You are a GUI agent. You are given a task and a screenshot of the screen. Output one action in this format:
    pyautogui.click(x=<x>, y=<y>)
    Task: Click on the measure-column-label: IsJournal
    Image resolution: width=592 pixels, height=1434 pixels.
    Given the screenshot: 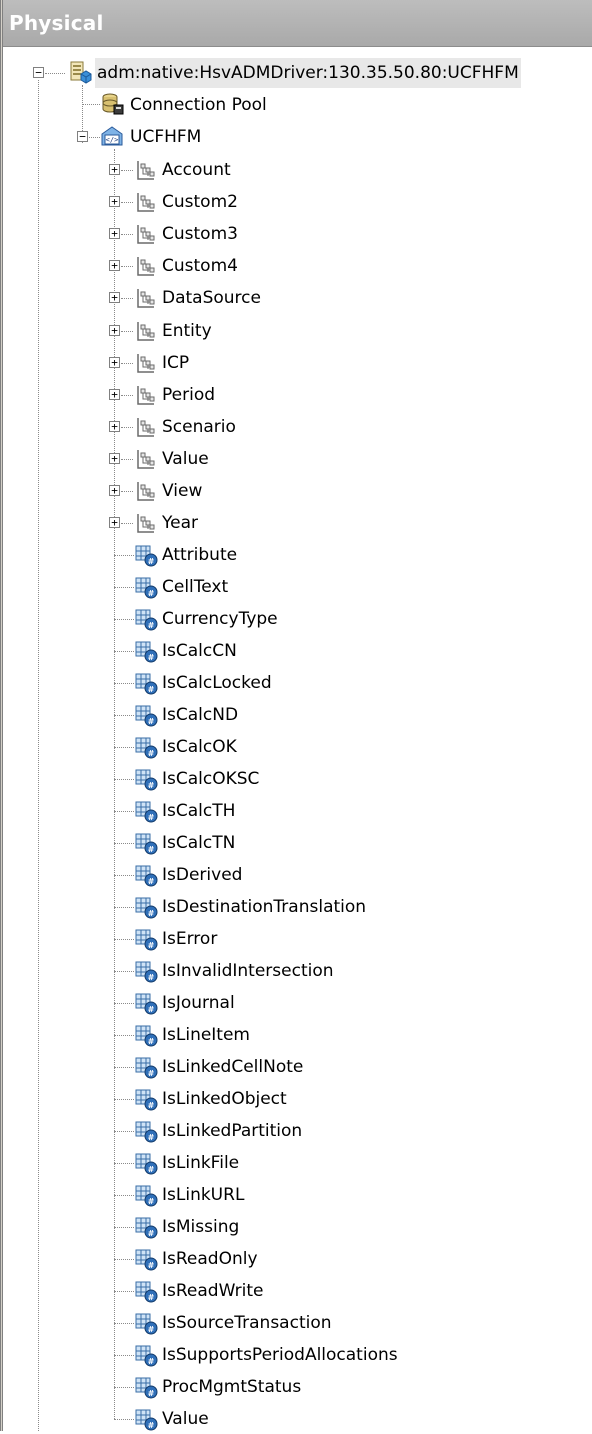 What is the action you would take?
    pyautogui.click(x=198, y=1003)
    